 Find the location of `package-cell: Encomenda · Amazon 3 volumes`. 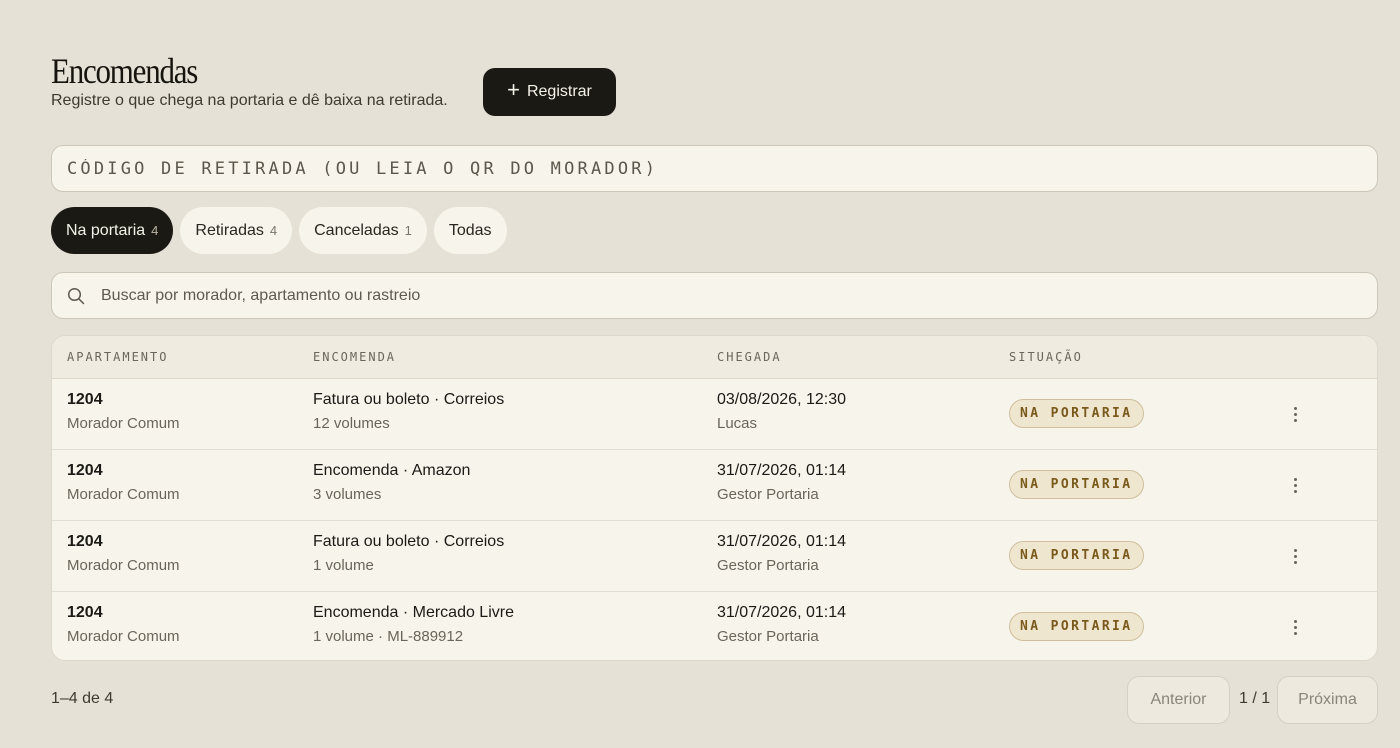

package-cell: Encomenda · Amazon 3 volumes is located at coordinates (391, 482).